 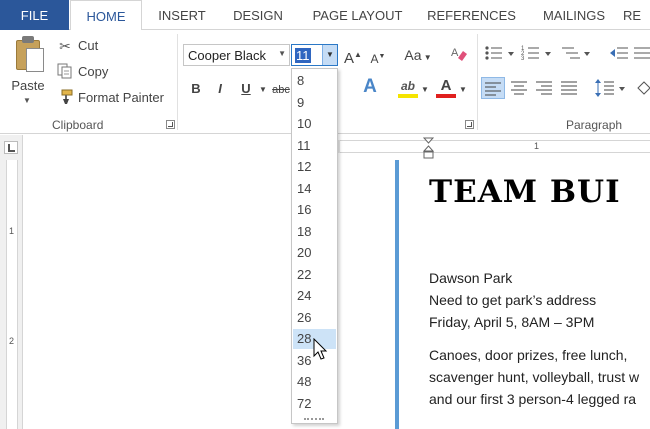 I want to click on font-size-box: 11 ▼, so click(x=314, y=55).